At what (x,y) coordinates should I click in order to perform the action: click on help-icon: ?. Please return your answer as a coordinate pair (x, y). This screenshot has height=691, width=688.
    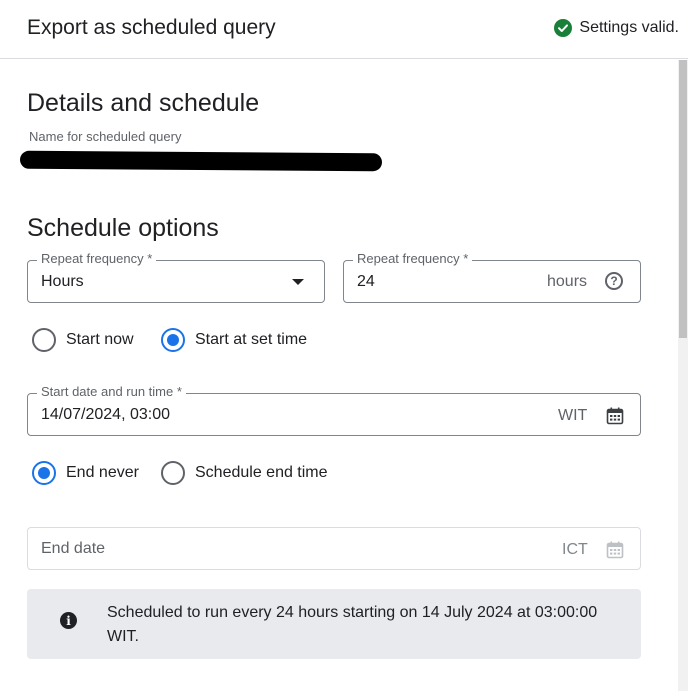
    Looking at the image, I should click on (614, 281).